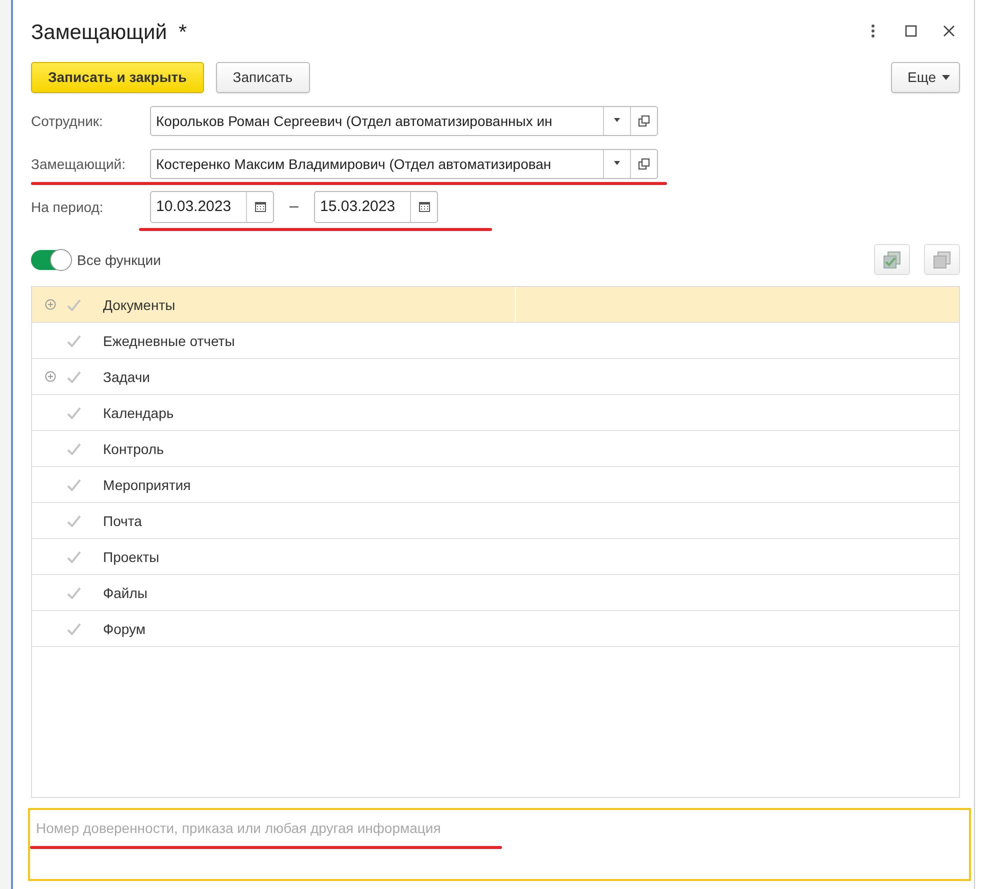  What do you see at coordinates (495, 521) in the screenshot?
I see `table-row: Почта` at bounding box center [495, 521].